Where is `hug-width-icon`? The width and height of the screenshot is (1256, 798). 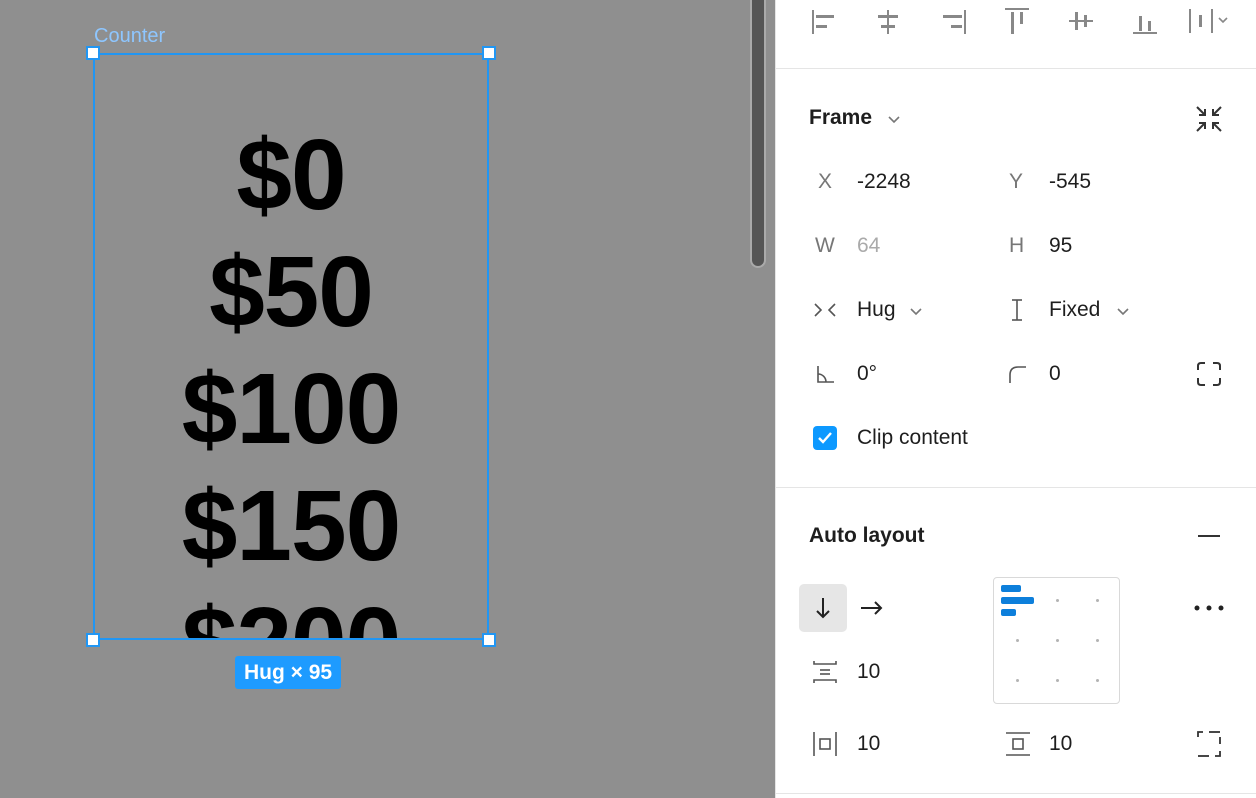 hug-width-icon is located at coordinates (825, 310).